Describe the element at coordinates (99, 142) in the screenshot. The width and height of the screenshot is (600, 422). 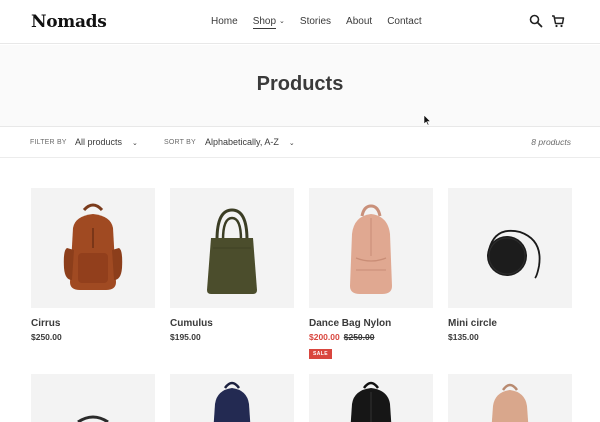
I see `filter-select-value: All products` at that location.